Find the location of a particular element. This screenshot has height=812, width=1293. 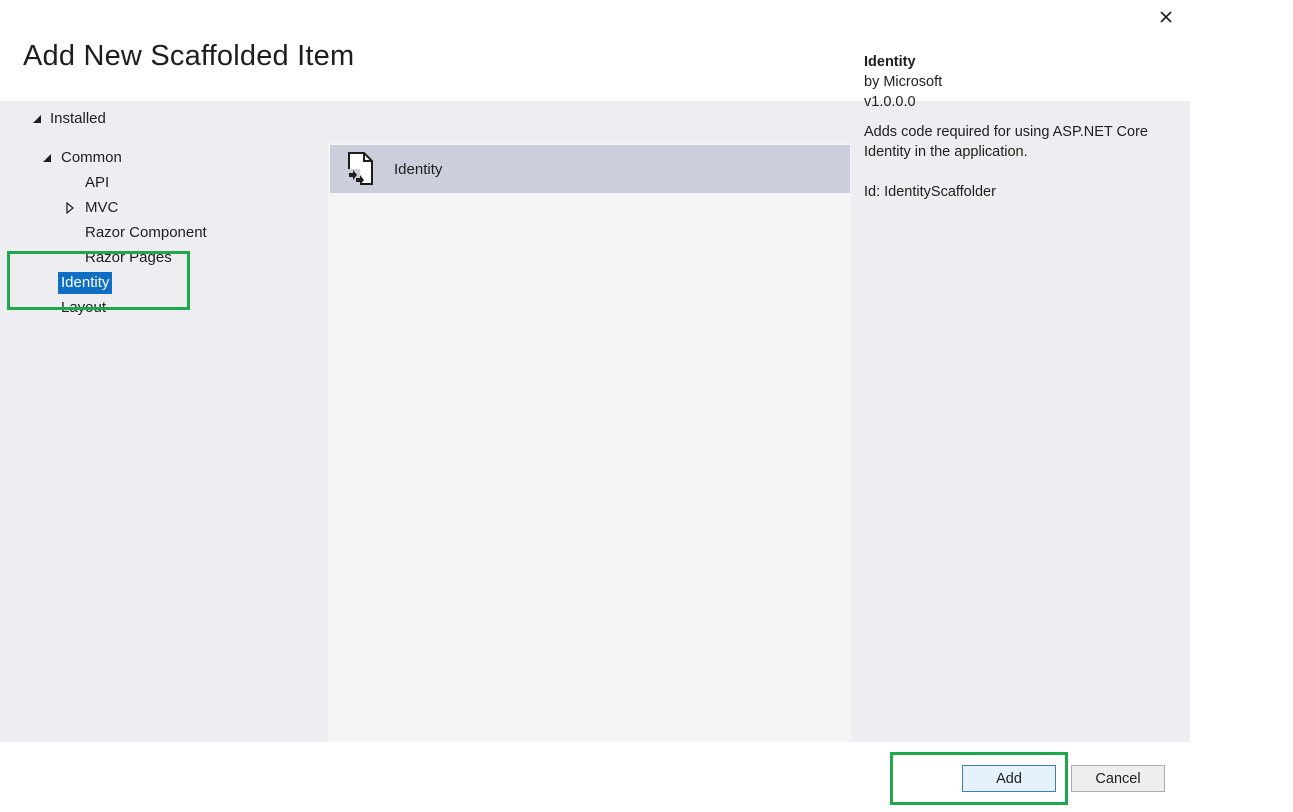

tree-node-installed: Installed is located at coordinates (69, 119).